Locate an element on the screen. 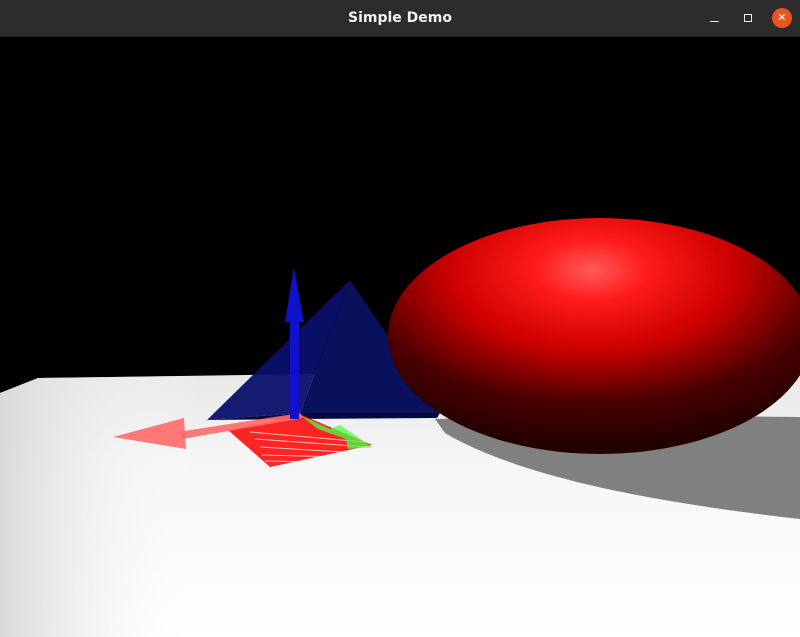 The image size is (800, 637). close-button: ✕ is located at coordinates (782, 18).